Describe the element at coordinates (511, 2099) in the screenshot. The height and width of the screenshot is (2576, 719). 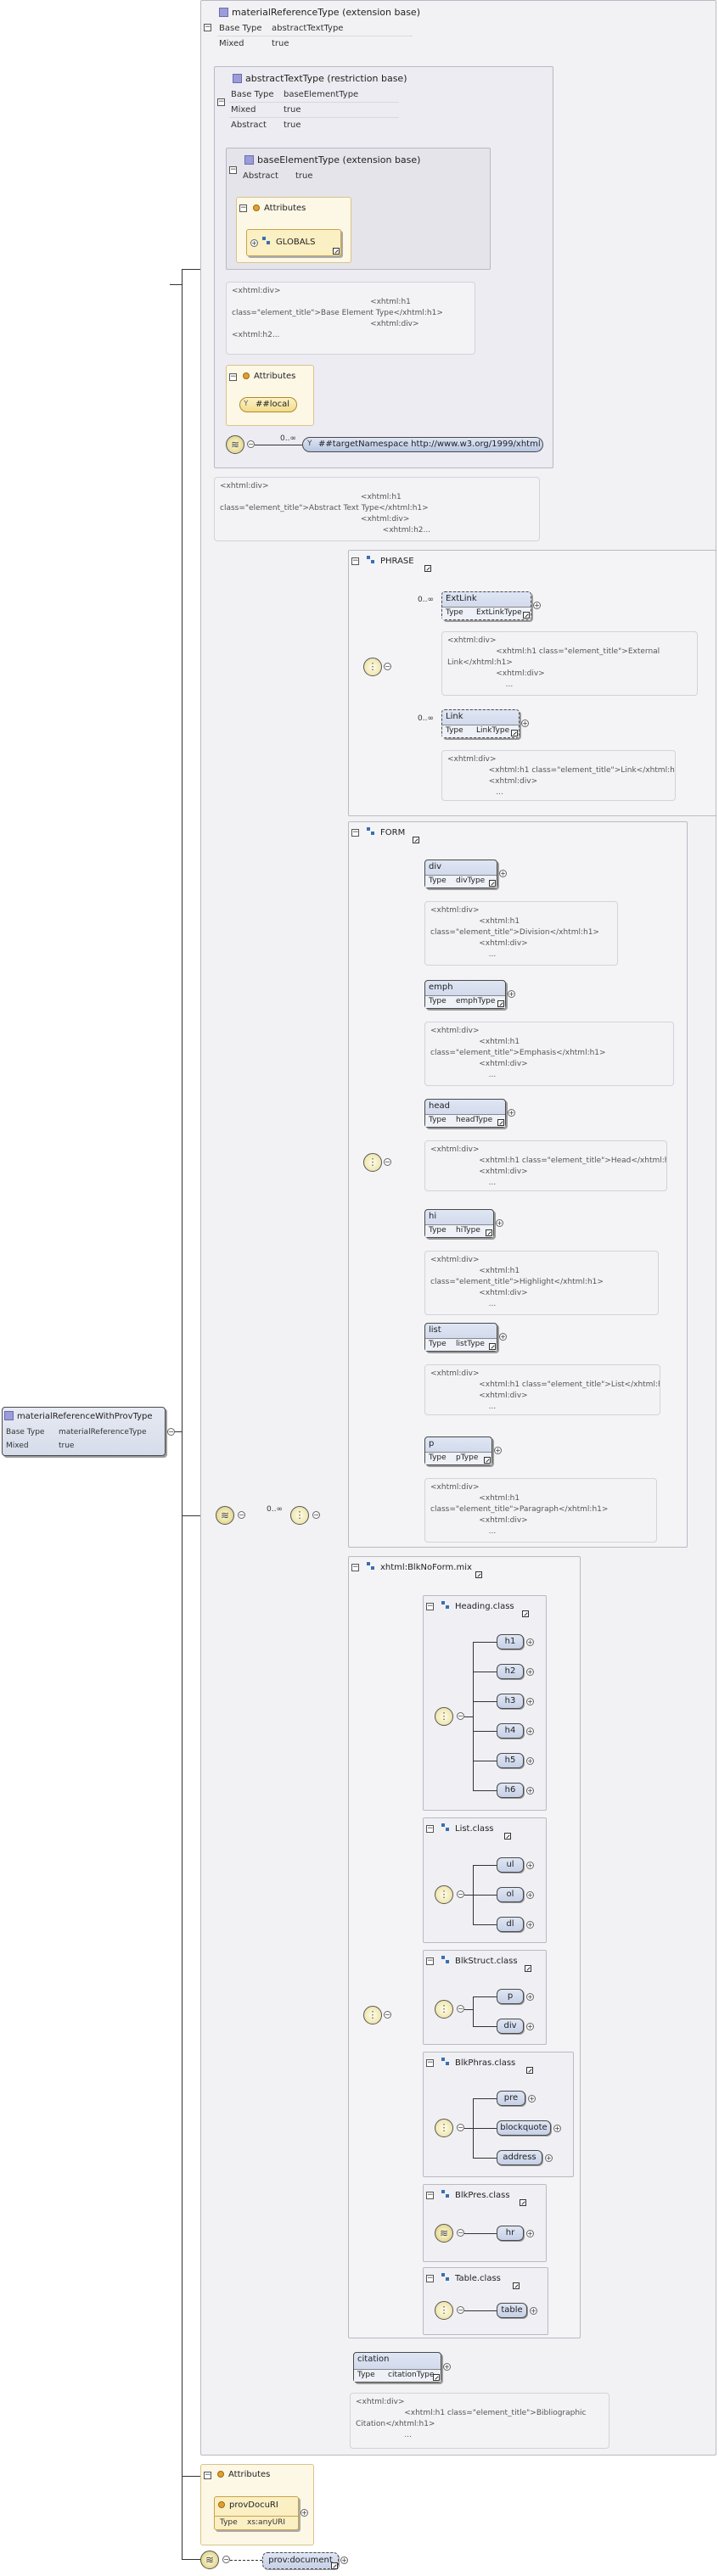
I see `element-pre: pre` at that location.